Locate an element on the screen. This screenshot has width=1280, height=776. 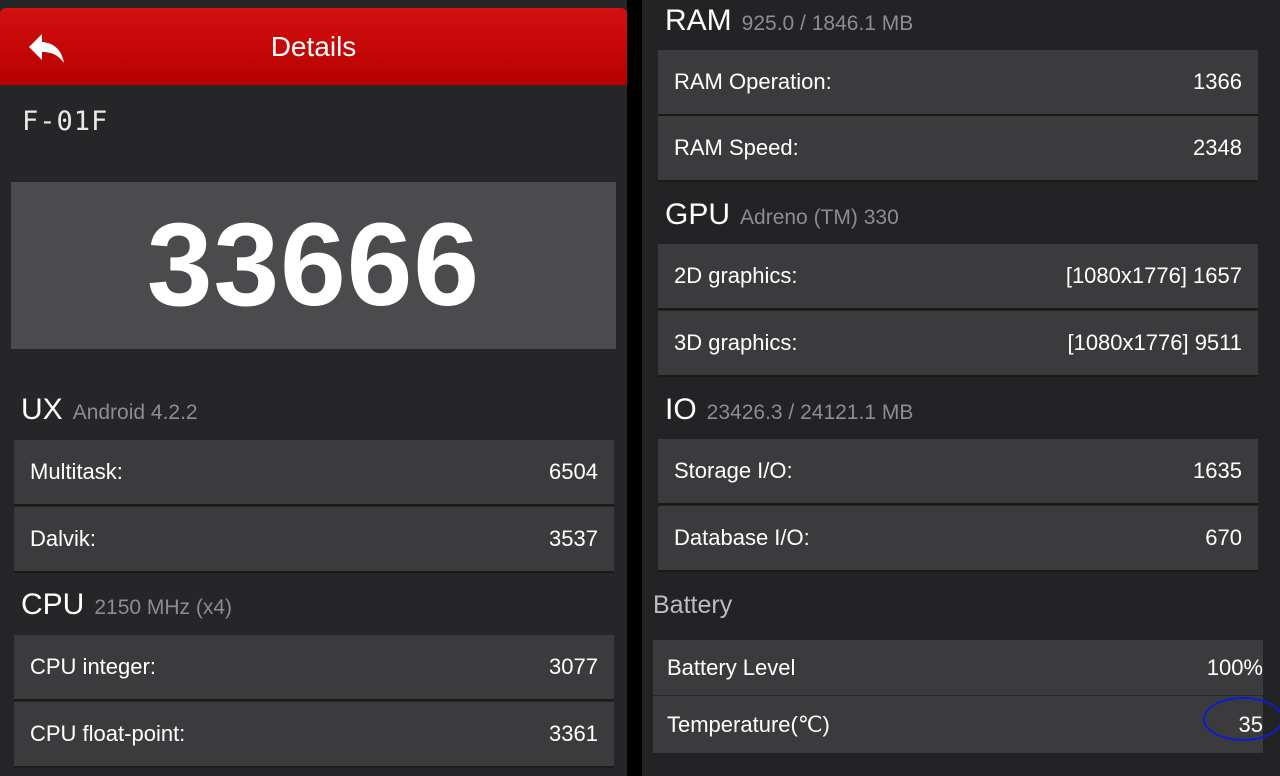
row-value: 1366 is located at coordinates (1217, 81).